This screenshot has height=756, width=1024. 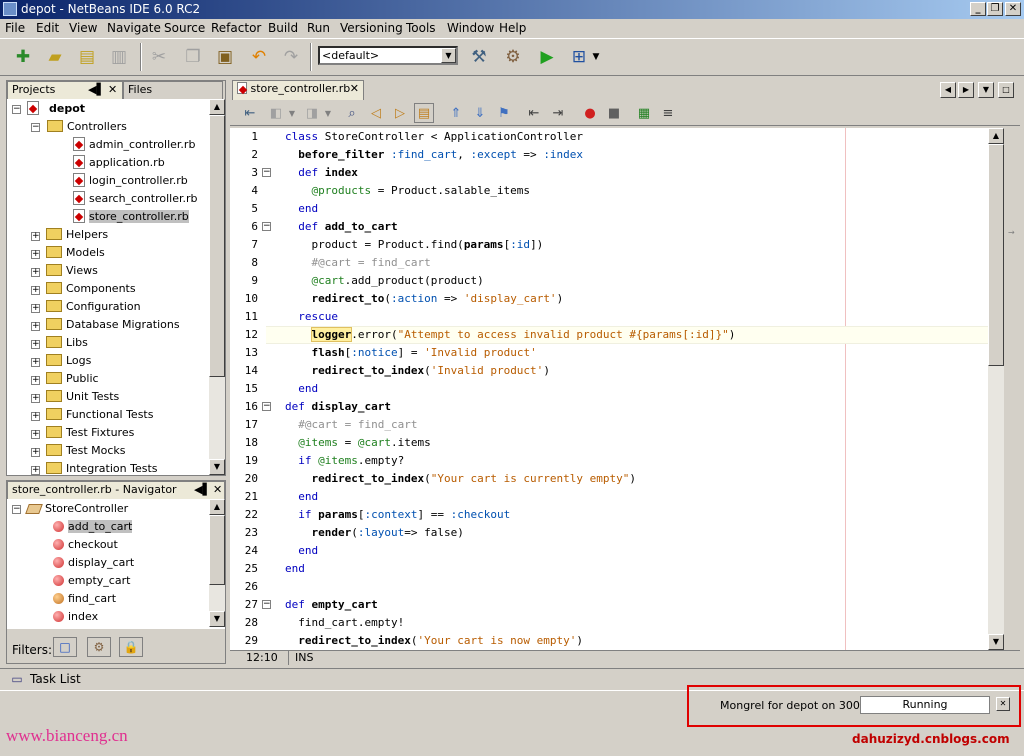 I want to click on code-line: find_cart.empty!, so click(x=344, y=623).